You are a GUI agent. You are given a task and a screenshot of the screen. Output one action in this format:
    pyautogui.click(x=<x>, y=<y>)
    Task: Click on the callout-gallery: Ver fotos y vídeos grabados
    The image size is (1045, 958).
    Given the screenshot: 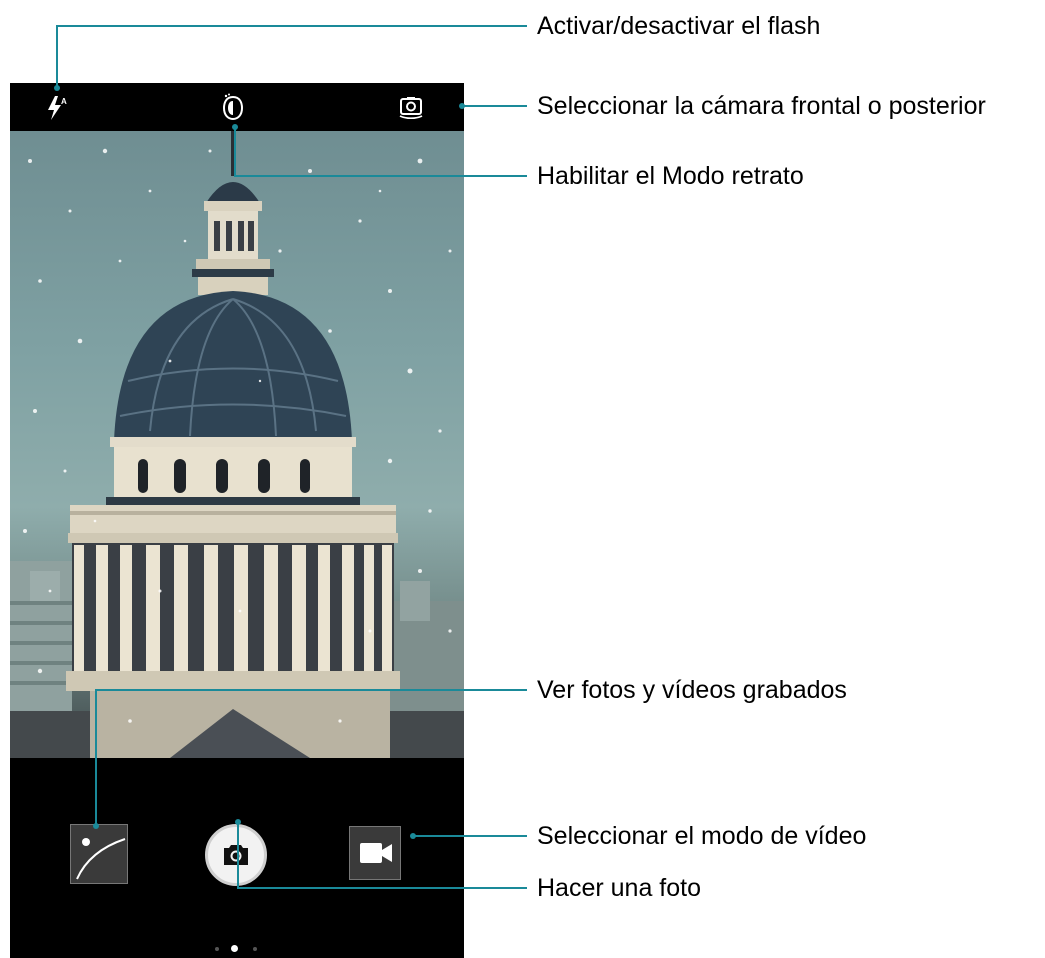 What is the action you would take?
    pyautogui.click(x=692, y=690)
    